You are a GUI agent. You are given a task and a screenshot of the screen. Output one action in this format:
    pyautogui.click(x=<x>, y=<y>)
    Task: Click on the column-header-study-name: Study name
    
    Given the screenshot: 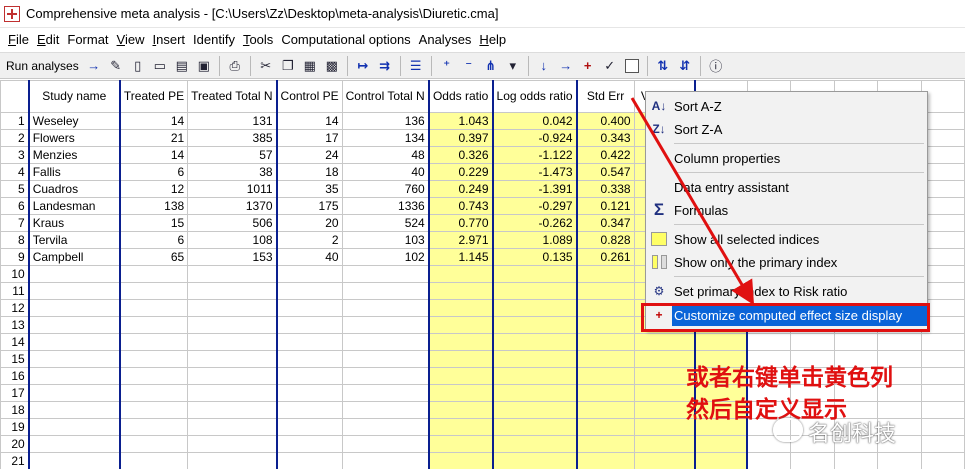 What is the action you would take?
    pyautogui.click(x=74, y=96)
    